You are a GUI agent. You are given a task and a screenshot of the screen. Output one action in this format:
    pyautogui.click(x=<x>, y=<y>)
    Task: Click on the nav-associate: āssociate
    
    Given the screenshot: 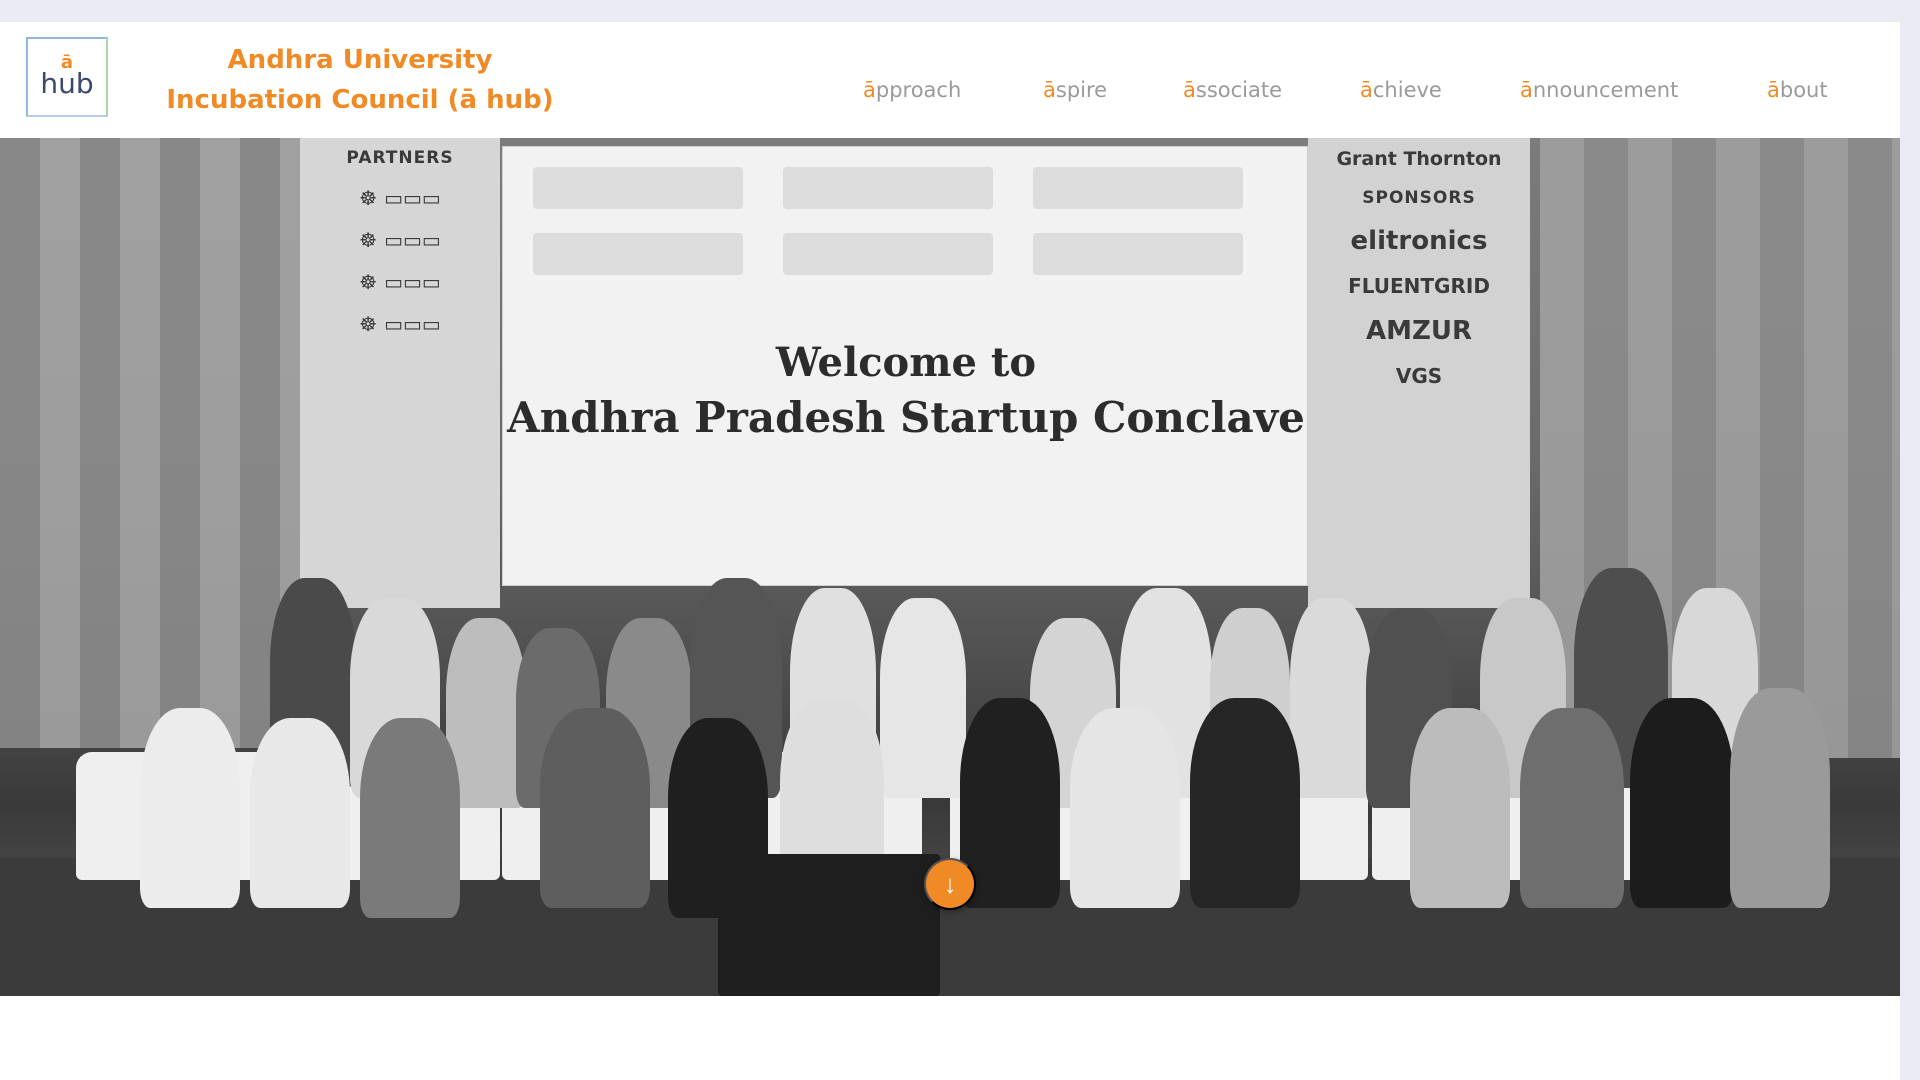 What is the action you would take?
    pyautogui.click(x=1232, y=90)
    